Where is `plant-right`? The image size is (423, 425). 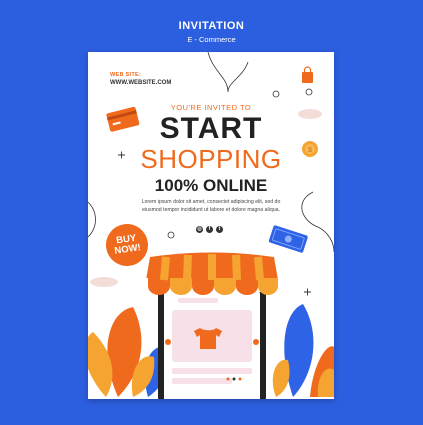 plant-right is located at coordinates (303, 350).